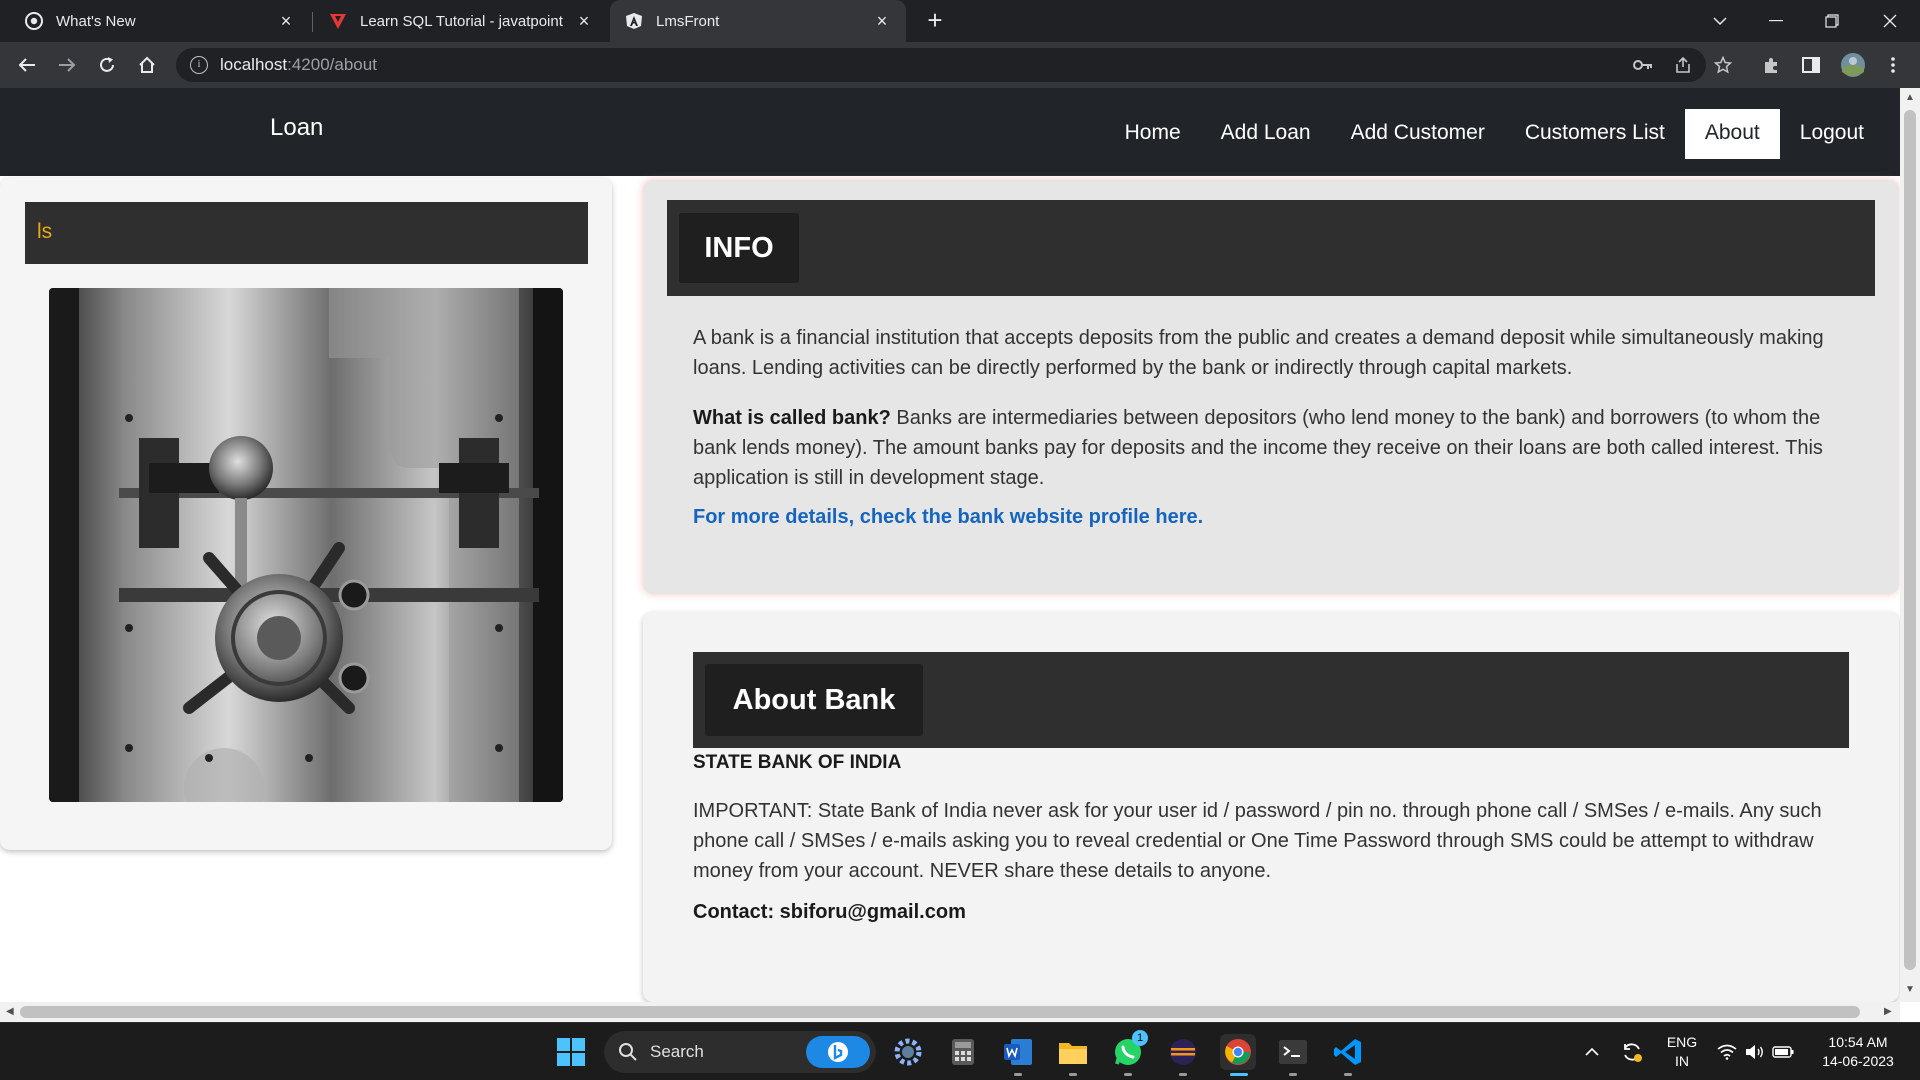 Image resolution: width=1920 pixels, height=1080 pixels. I want to click on back-arrow-icon, so click(27, 65).